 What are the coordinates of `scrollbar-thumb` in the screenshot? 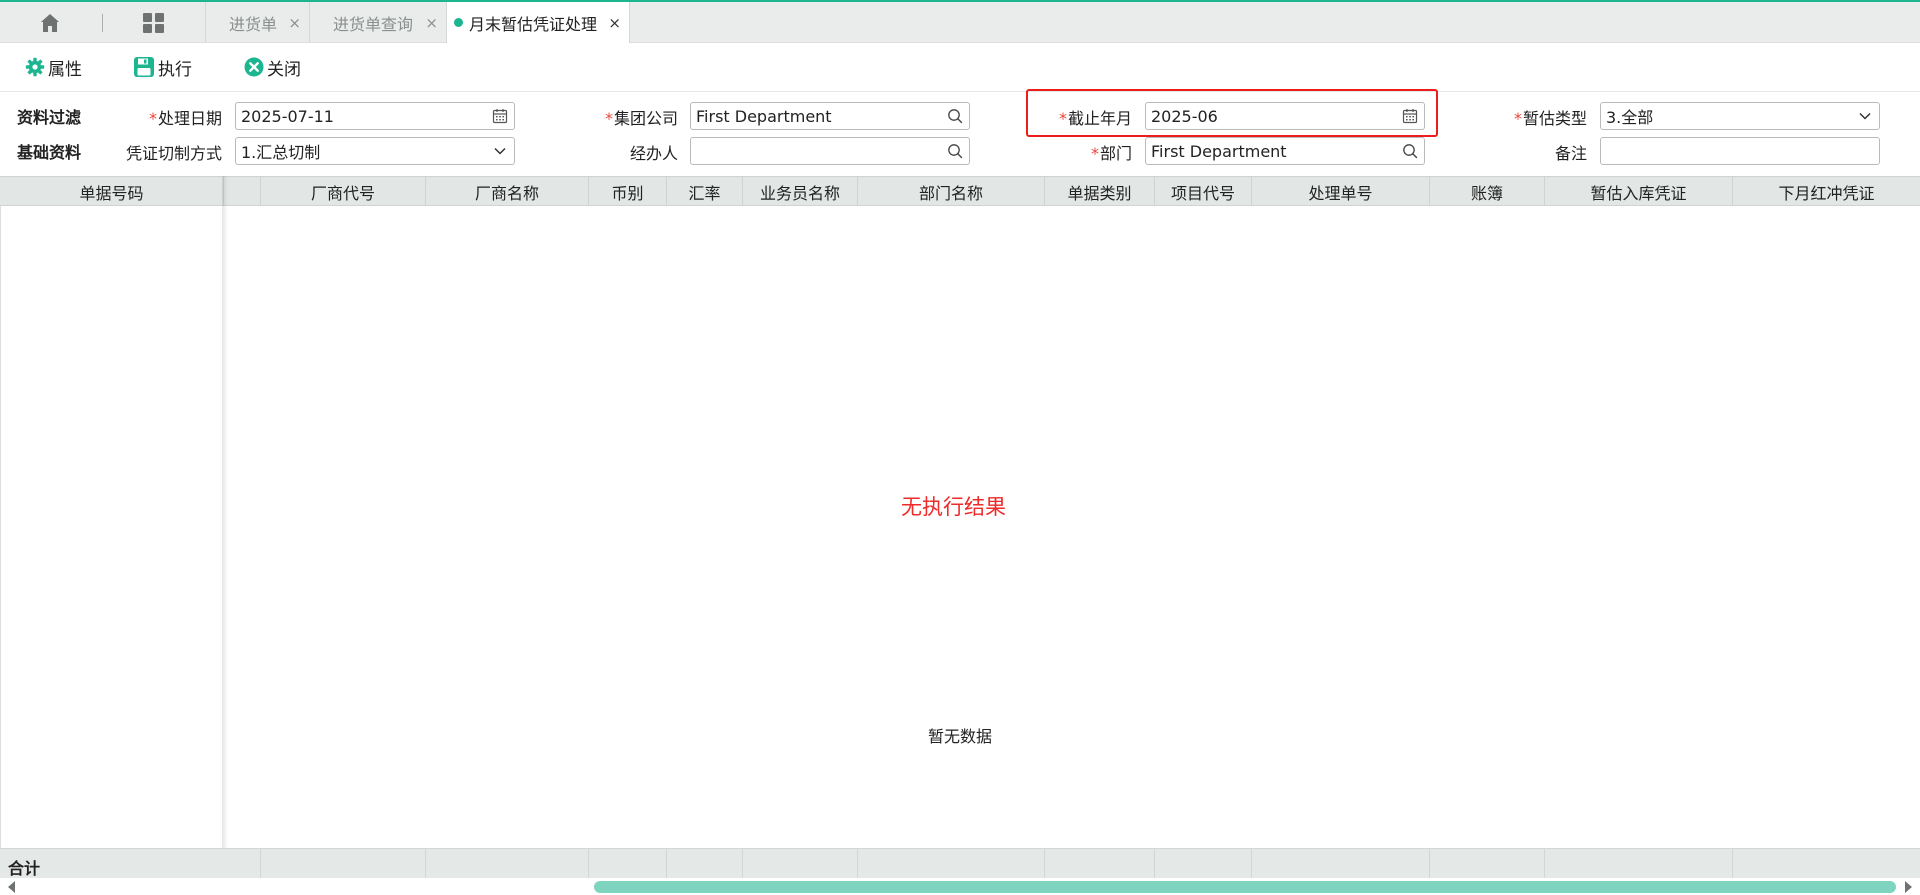 It's located at (1245, 887).